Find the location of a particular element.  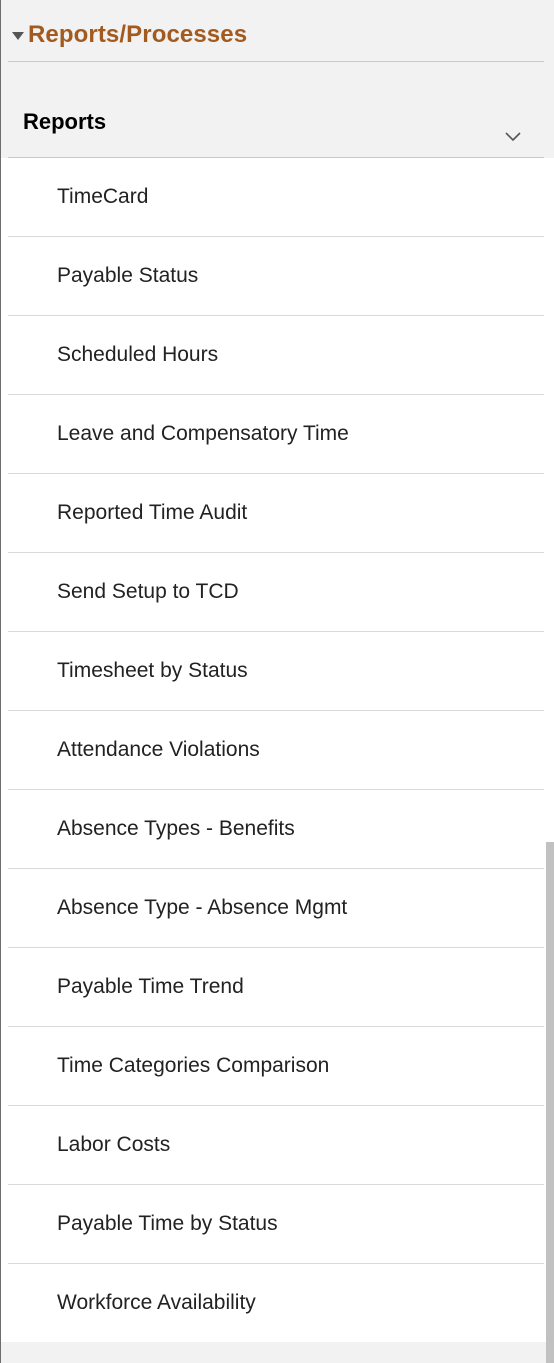

report-item: Time Categories Comparison is located at coordinates (276, 1066).